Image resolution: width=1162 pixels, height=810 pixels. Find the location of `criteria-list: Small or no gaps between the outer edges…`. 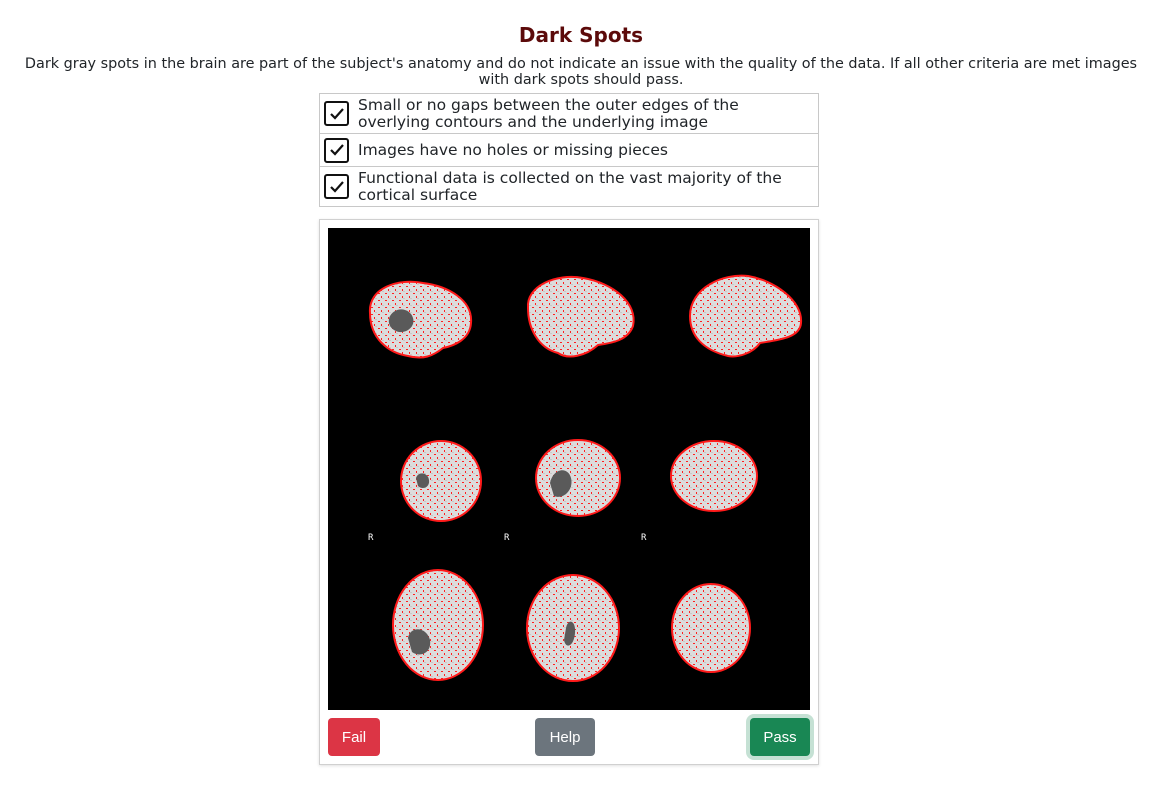

criteria-list: Small or no gaps between the outer edges… is located at coordinates (569, 150).